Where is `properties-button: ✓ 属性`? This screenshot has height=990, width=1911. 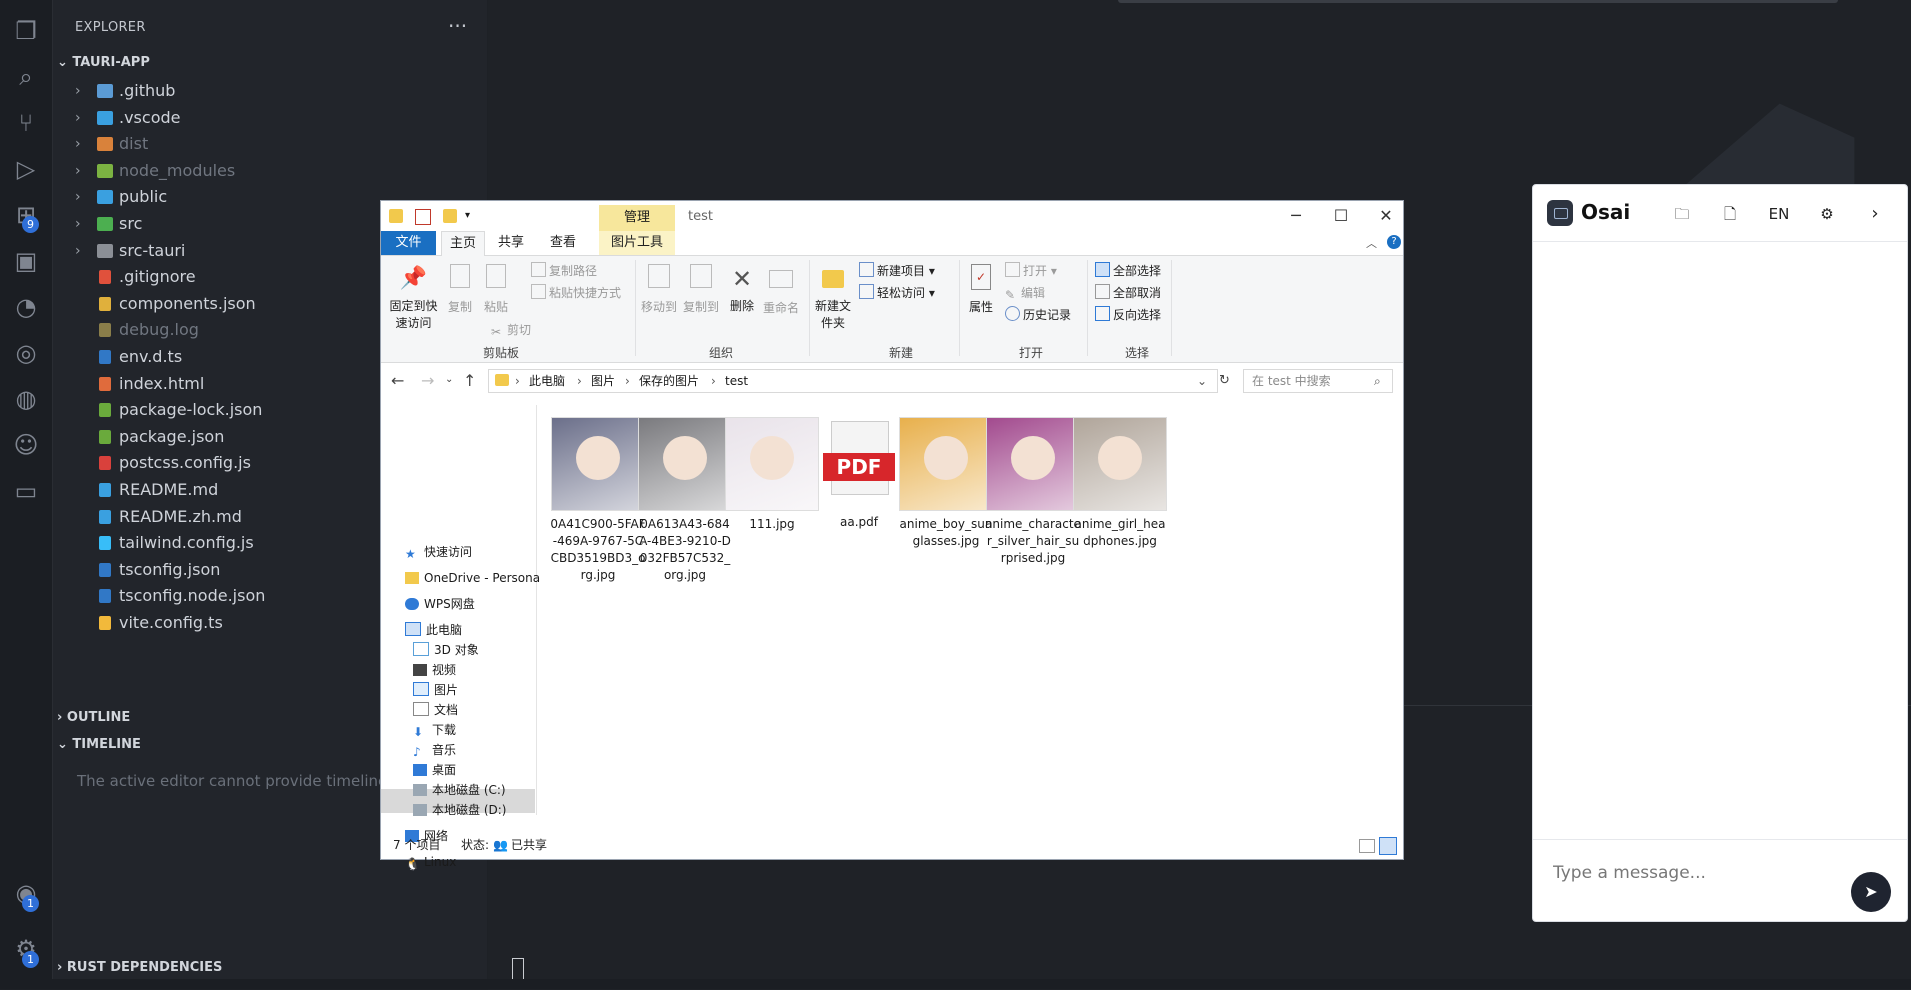 properties-button: ✓ 属性 is located at coordinates (981, 289).